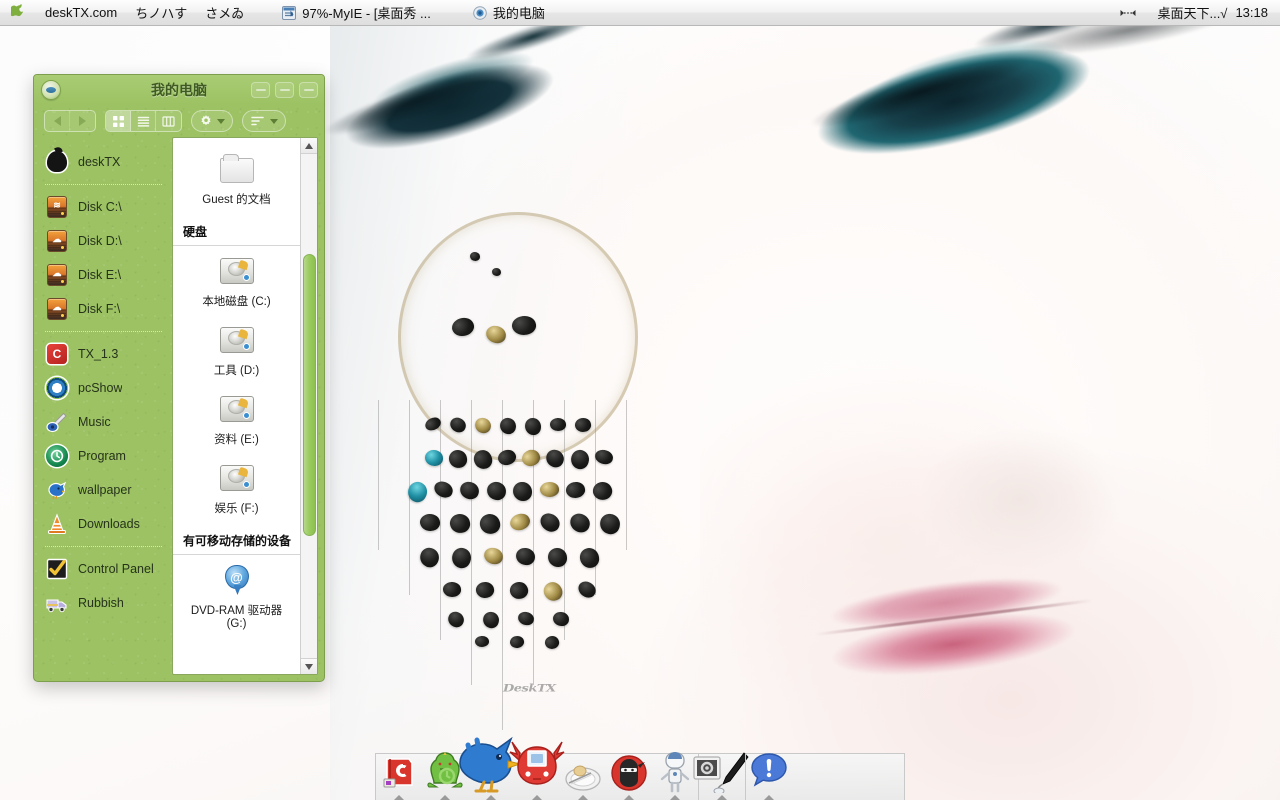 This screenshot has width=1280, height=800. I want to click on menubar-item-desktx: deskTX.com, so click(81, 12).